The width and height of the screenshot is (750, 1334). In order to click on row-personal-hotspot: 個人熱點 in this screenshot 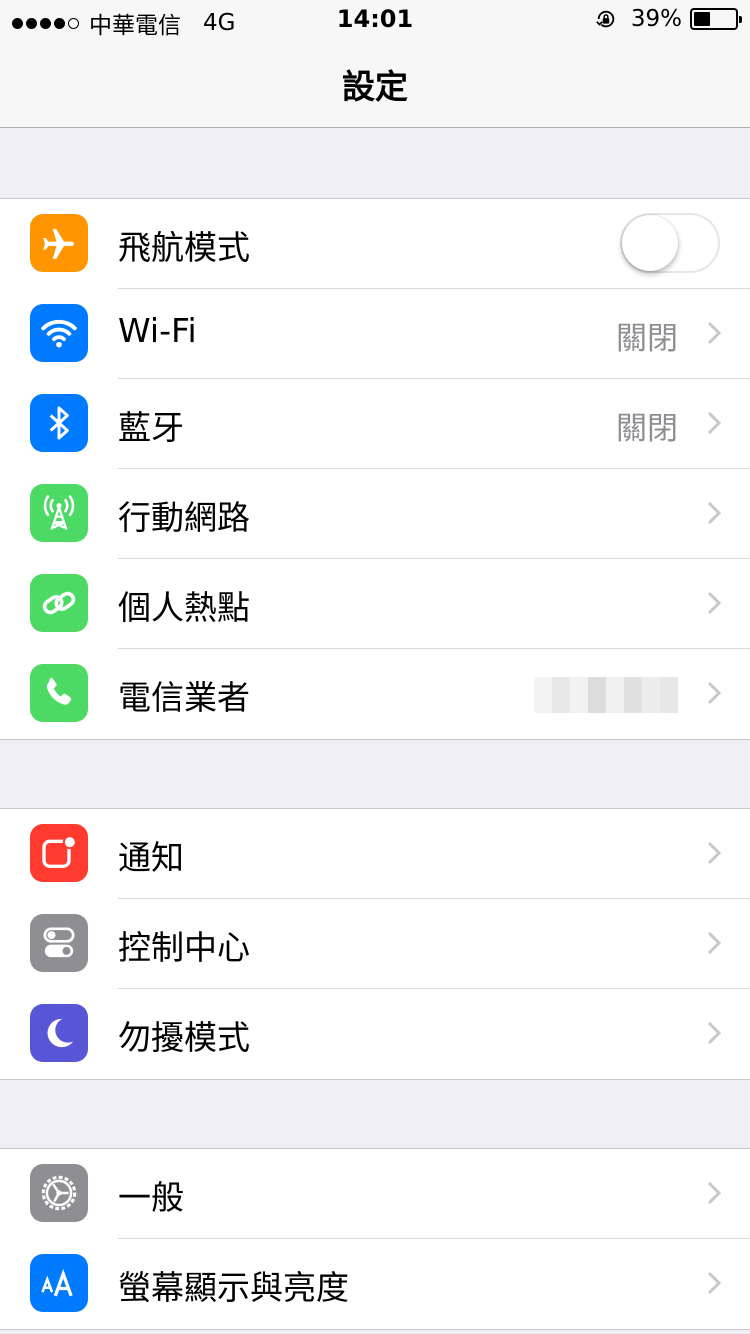, I will do `click(375, 604)`.